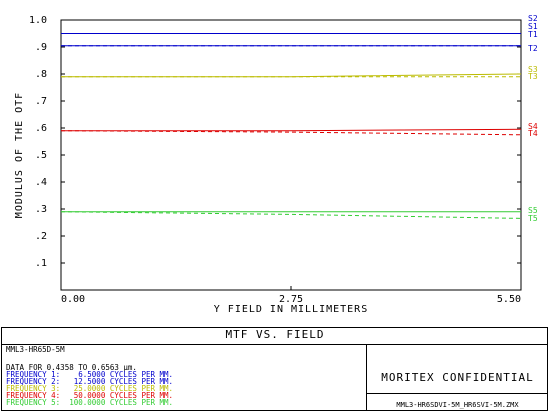 The image size is (550, 413). I want to click on frequency-unit: CYCLES PER MM., so click(141, 402).